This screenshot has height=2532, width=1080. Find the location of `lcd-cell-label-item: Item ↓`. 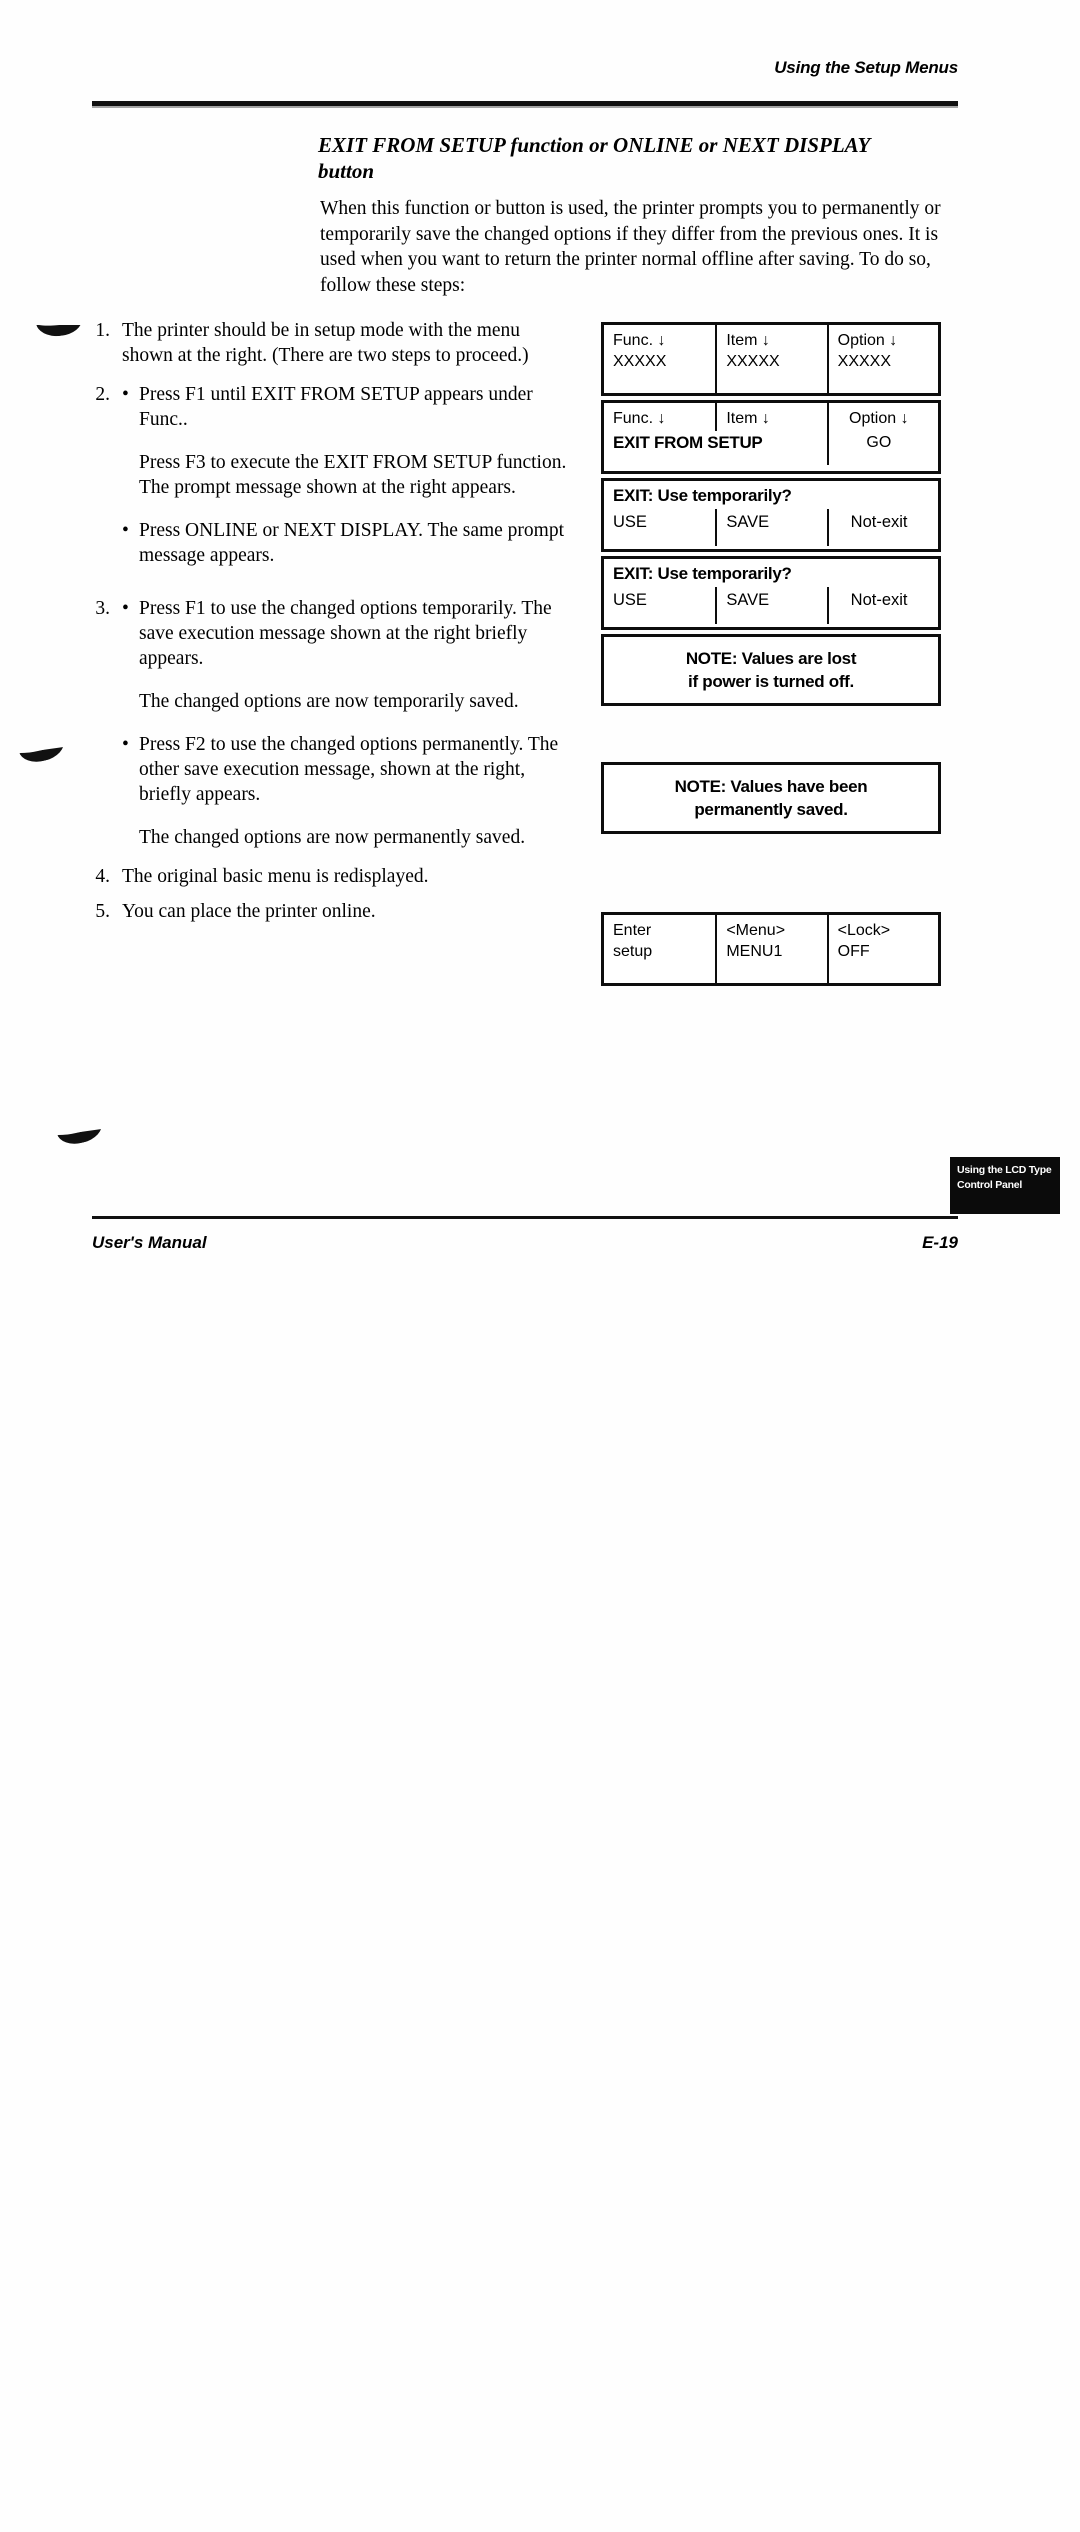

lcd-cell-label-item: Item ↓ is located at coordinates (770, 417).